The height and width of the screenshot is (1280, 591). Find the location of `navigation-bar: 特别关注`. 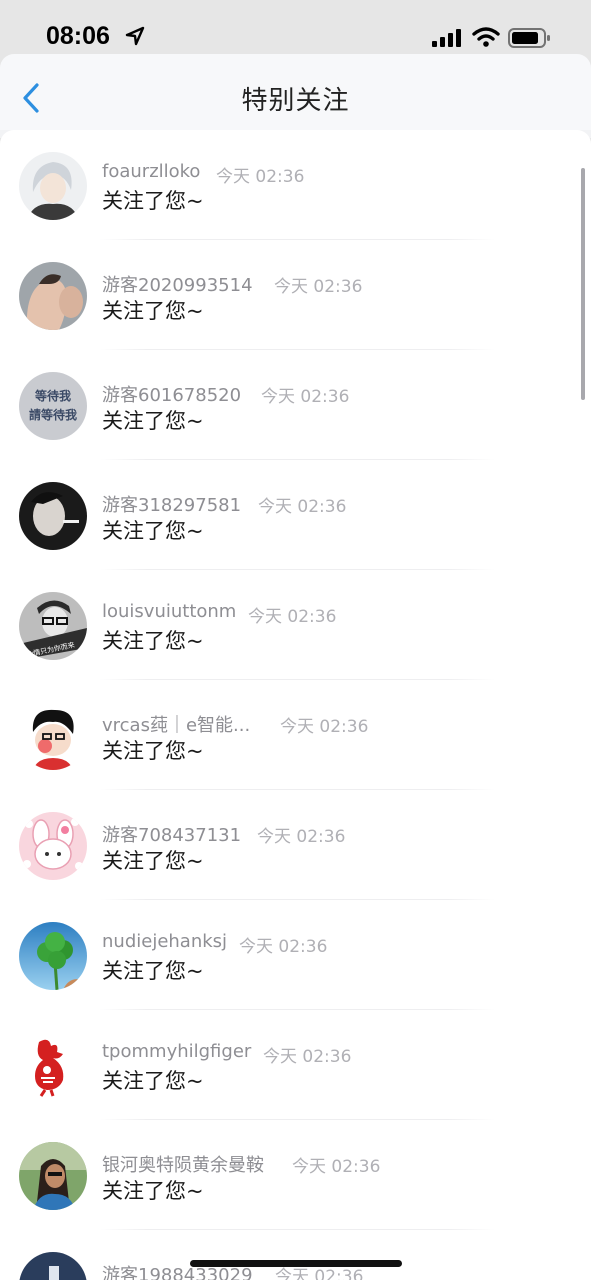

navigation-bar: 特别关注 is located at coordinates (295, 92).